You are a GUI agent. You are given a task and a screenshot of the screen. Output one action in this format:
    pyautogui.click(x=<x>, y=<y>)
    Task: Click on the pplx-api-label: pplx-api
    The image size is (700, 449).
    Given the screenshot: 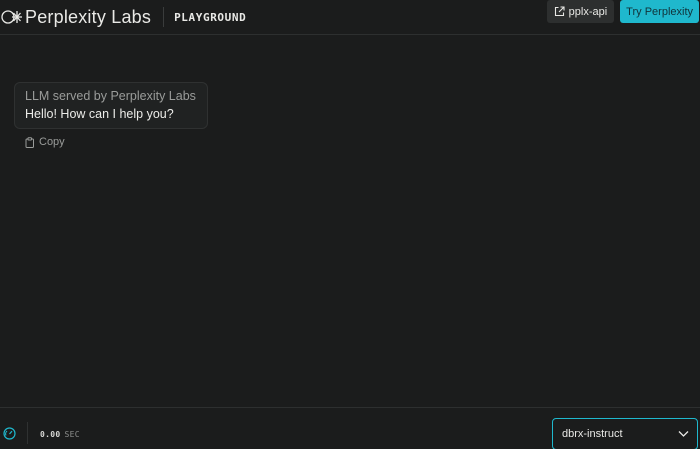 What is the action you would take?
    pyautogui.click(x=588, y=11)
    